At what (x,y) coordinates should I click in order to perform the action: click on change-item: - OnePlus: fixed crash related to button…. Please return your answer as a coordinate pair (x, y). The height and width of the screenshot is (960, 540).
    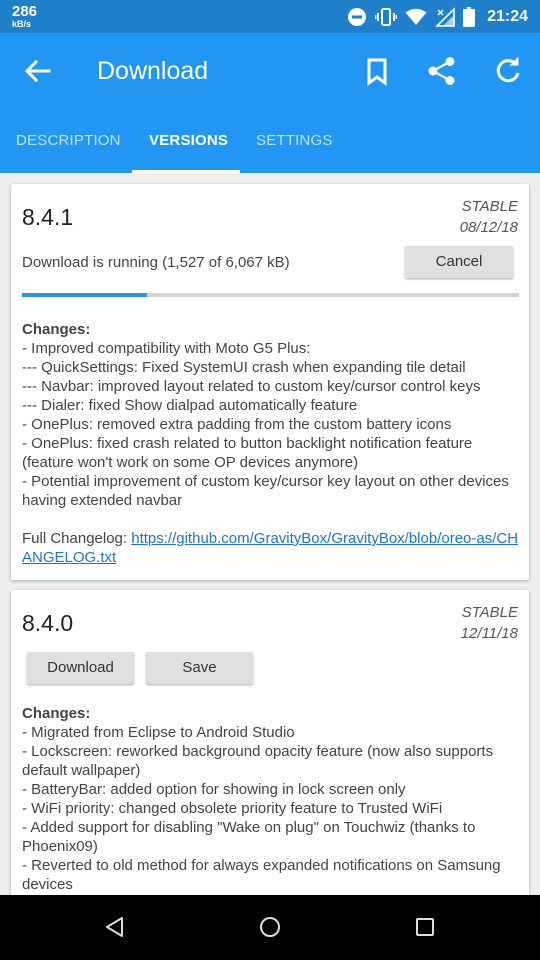
    Looking at the image, I should click on (247, 453).